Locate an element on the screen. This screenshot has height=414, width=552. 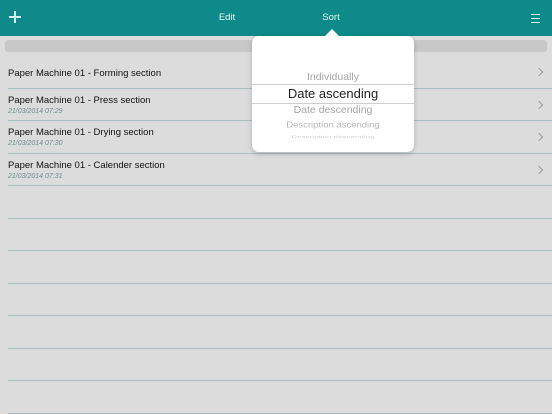
plus-icon is located at coordinates (15, 17).